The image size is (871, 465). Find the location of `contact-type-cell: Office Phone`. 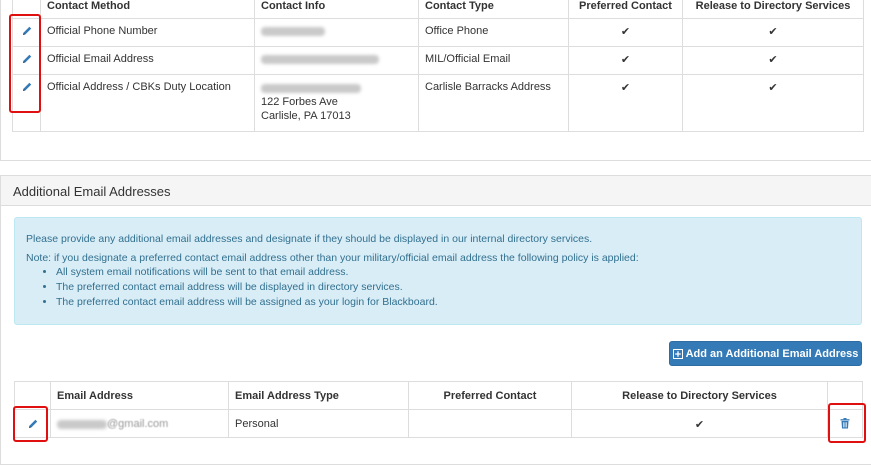

contact-type-cell: Office Phone is located at coordinates (493, 32).